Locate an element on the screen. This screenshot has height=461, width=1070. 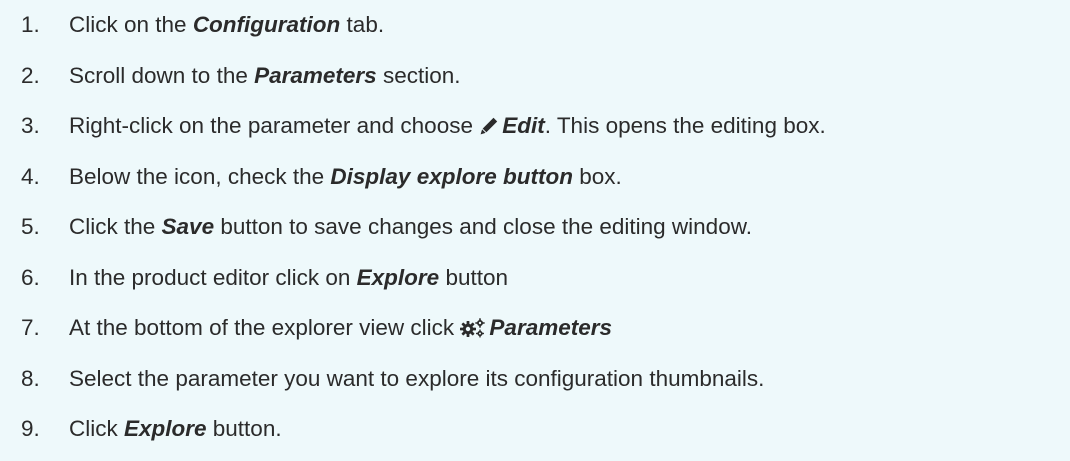
step-text-run: tab. is located at coordinates (362, 24).